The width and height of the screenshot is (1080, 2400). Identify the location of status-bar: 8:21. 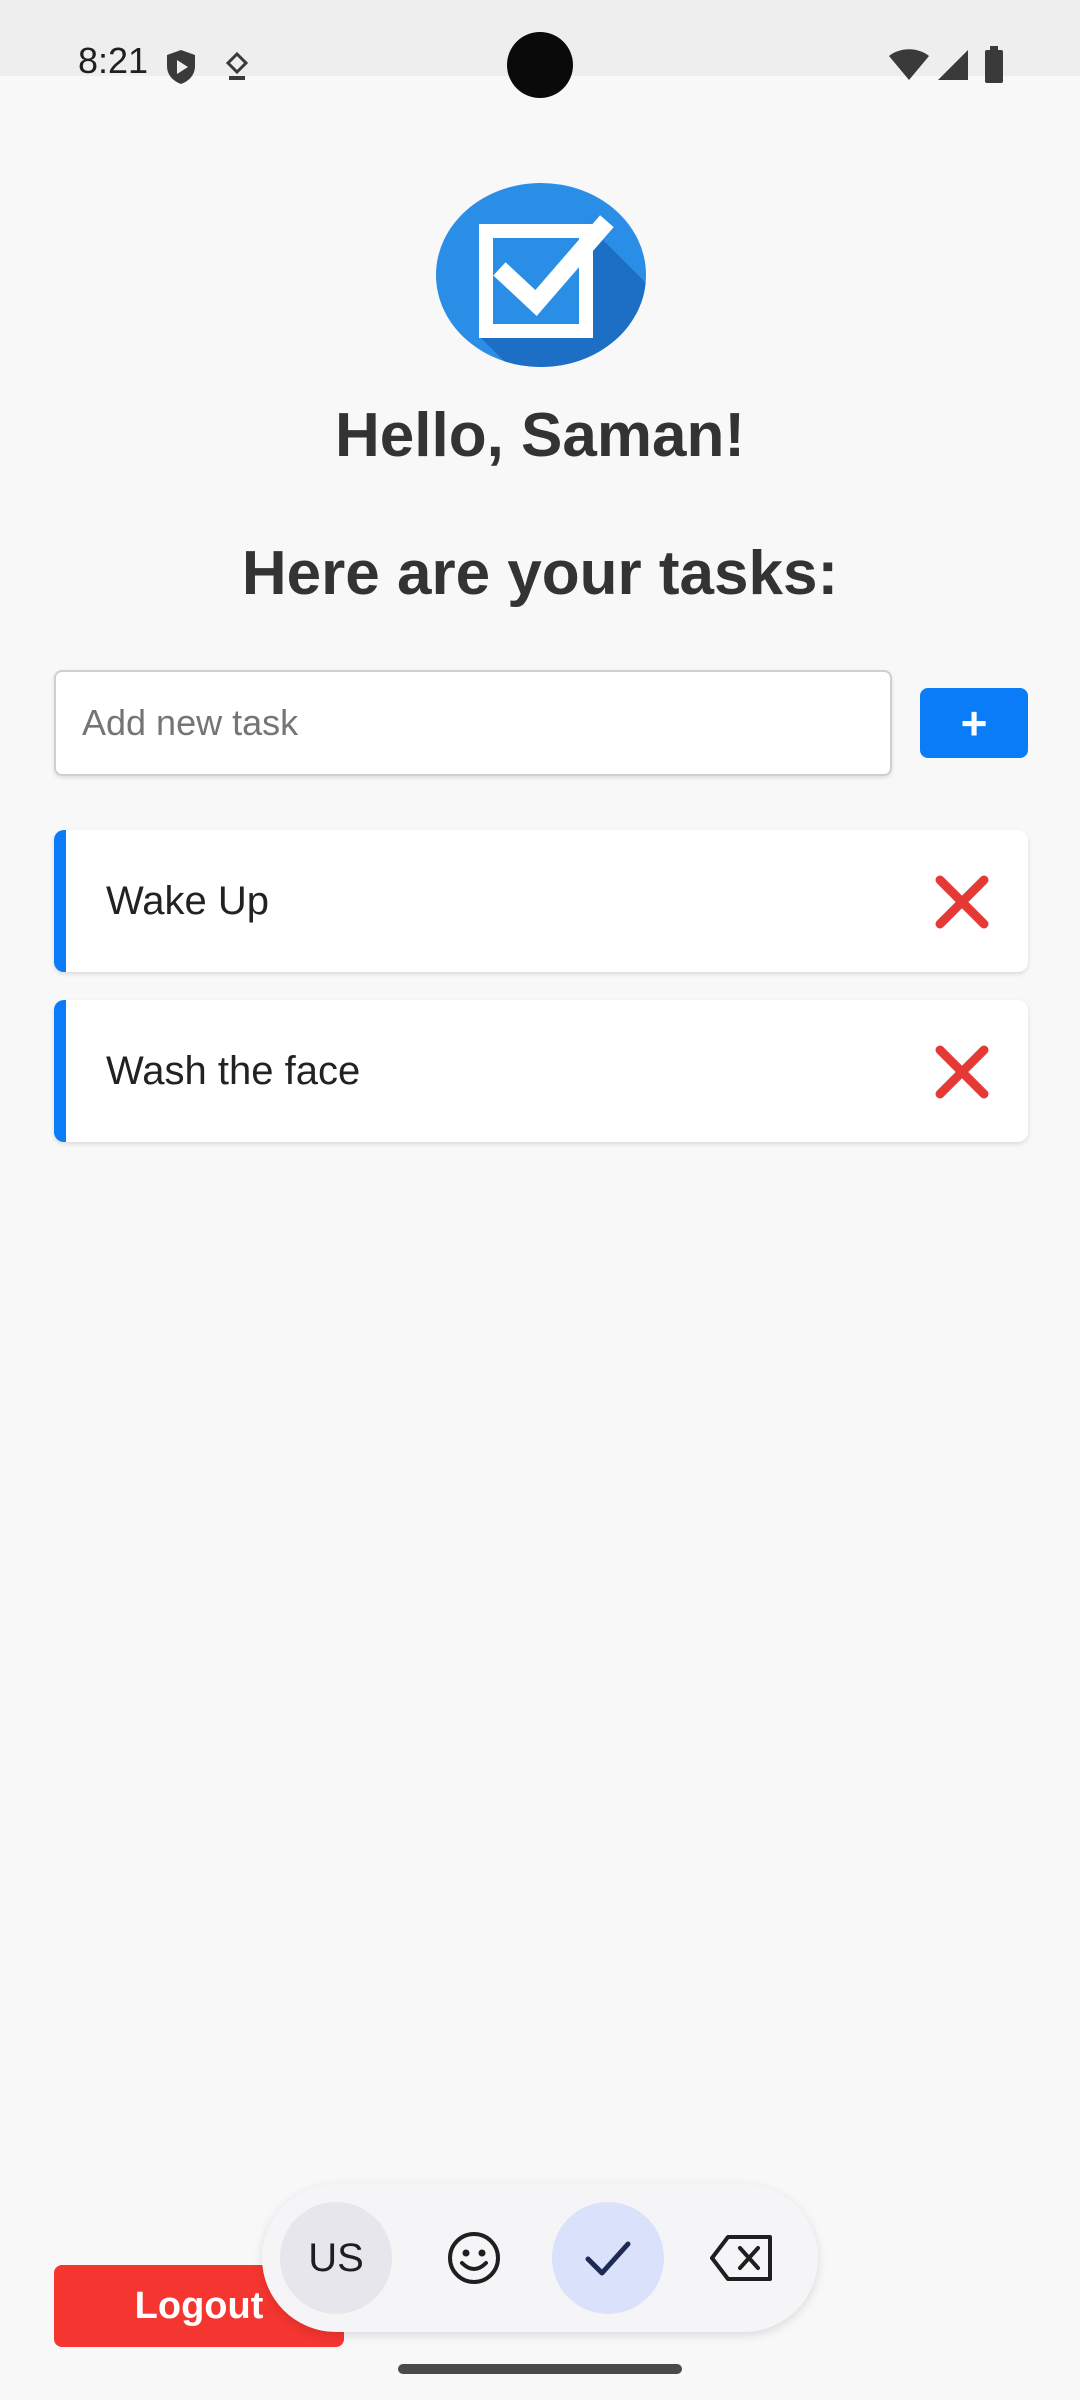
(540, 49).